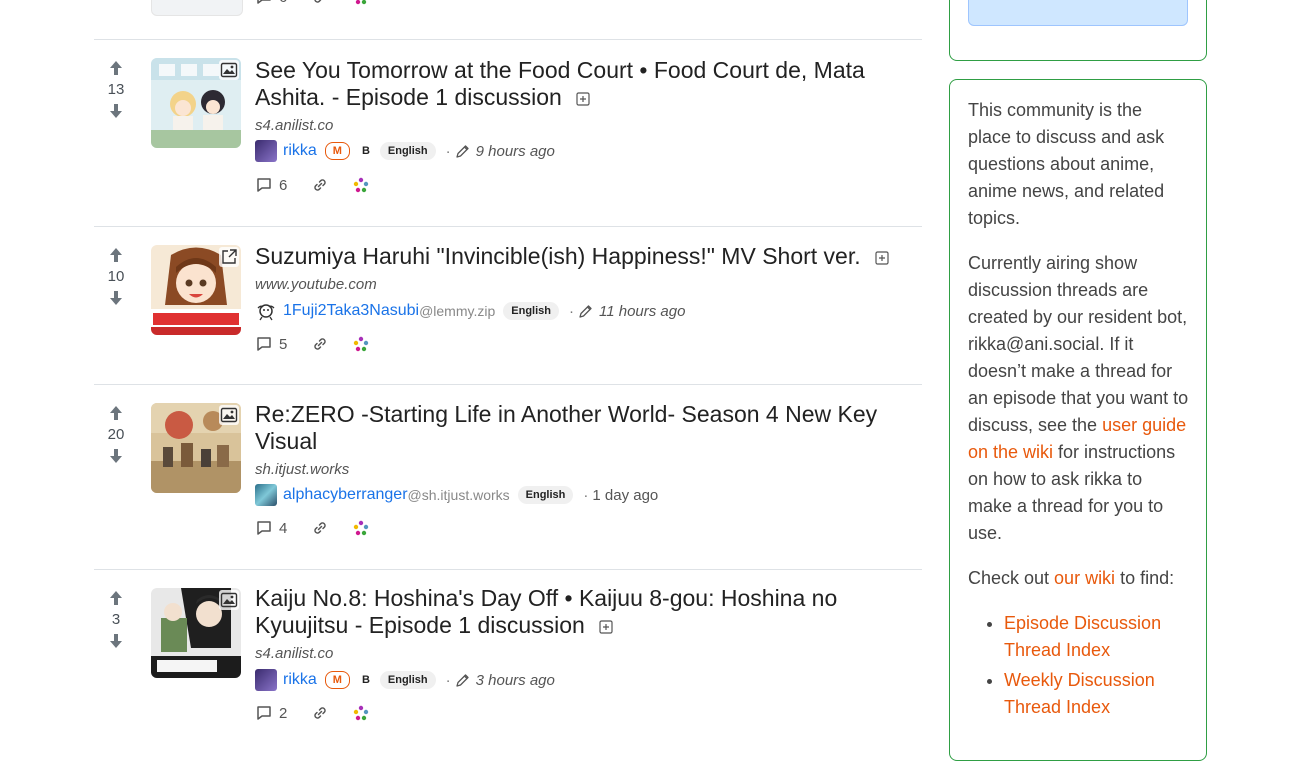  I want to click on post-time: 9 hours ago, so click(505, 151).